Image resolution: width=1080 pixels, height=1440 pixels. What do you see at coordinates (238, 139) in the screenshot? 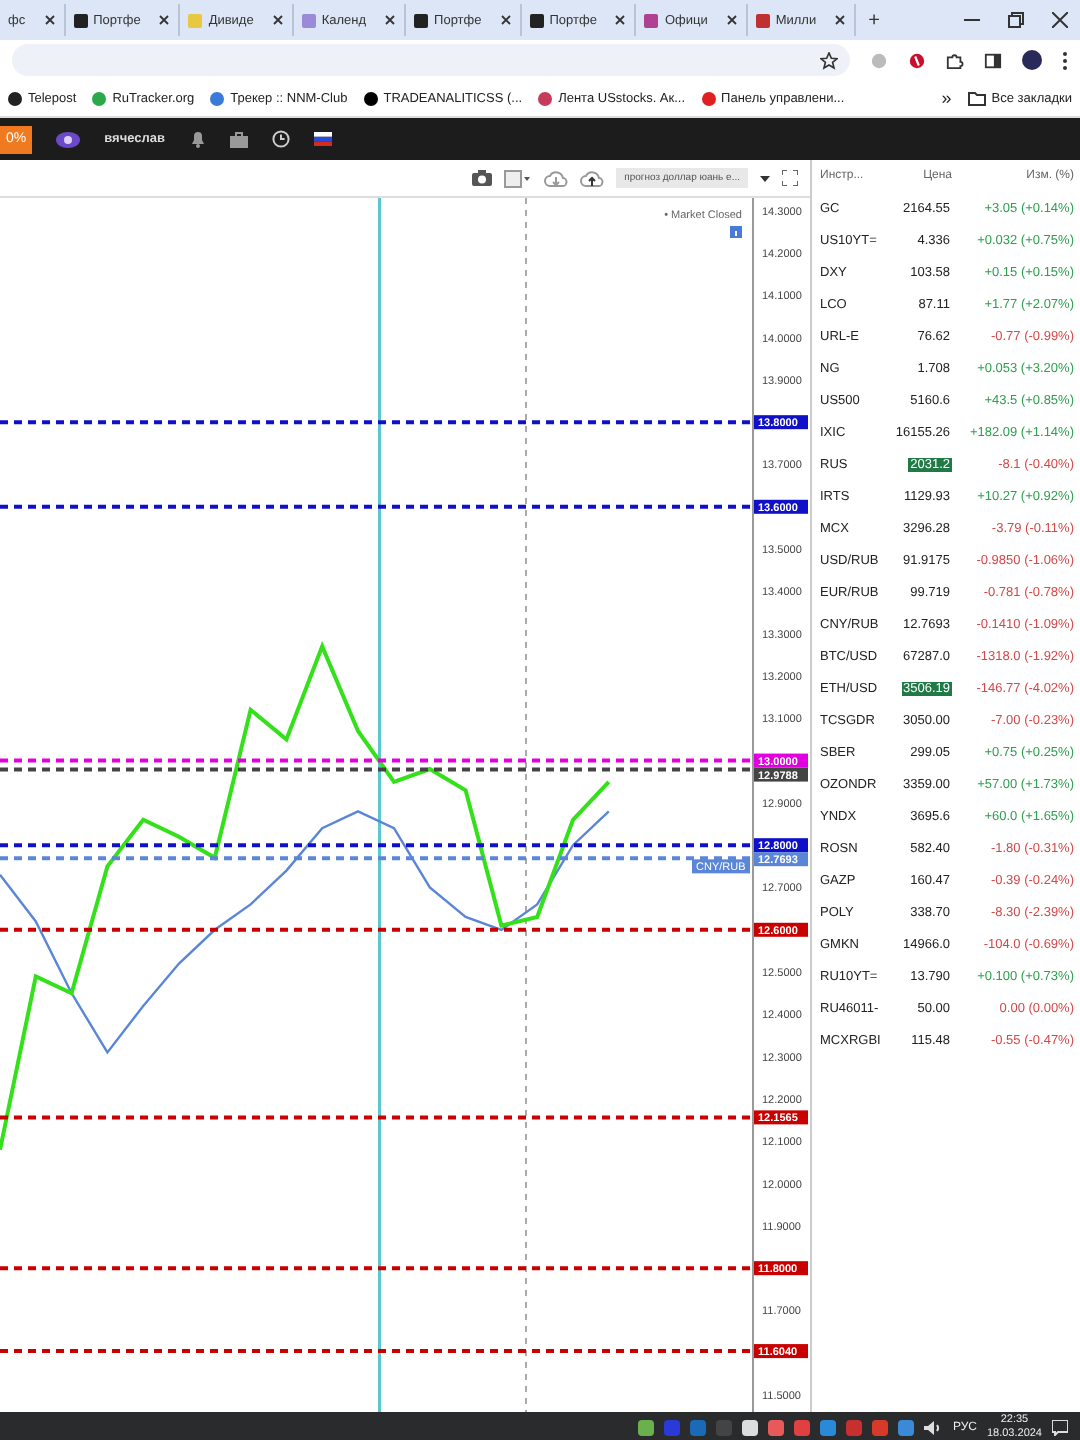
I see `briefcase-icon` at bounding box center [238, 139].